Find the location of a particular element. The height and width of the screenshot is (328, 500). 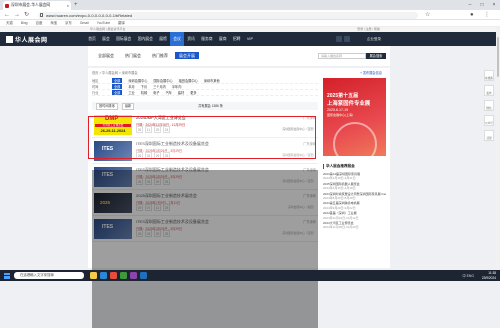

tool-customer-service: 在线客服 is located at coordinates (489, 83).